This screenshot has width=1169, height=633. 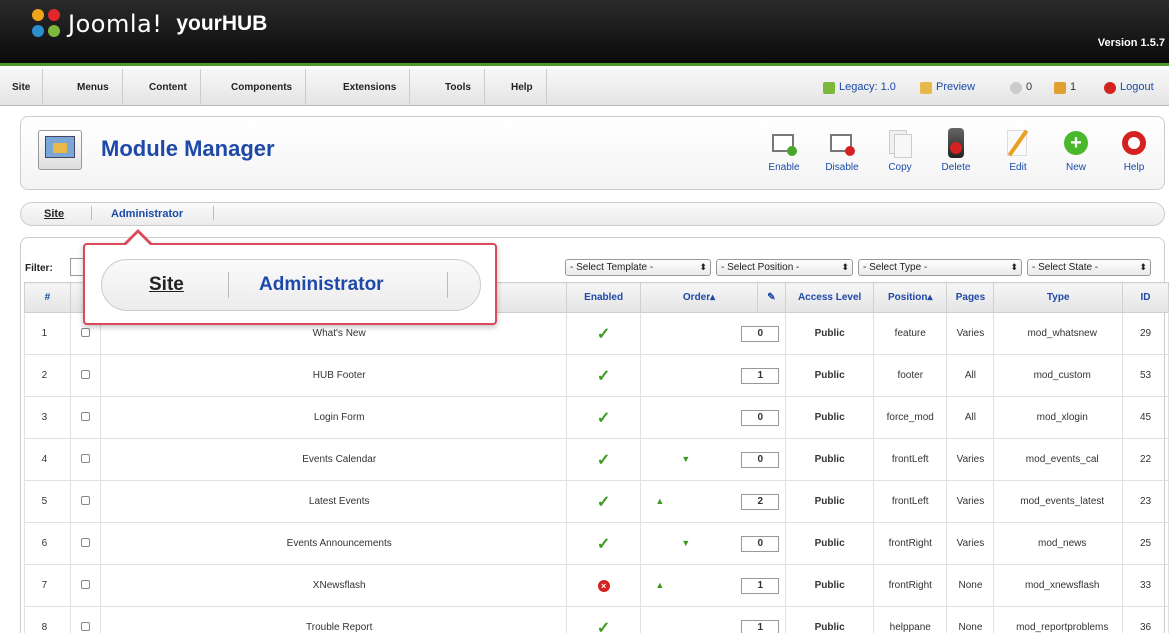 What do you see at coordinates (1058, 297) in the screenshot?
I see `header-type: Type` at bounding box center [1058, 297].